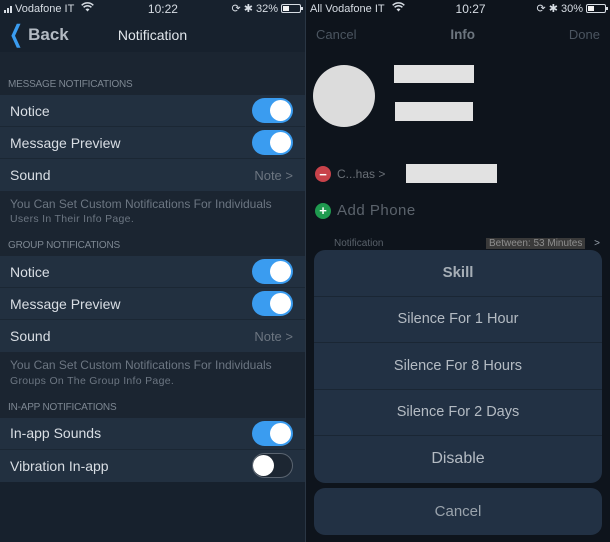 This screenshot has height=542, width=610. What do you see at coordinates (323, 210) in the screenshot?
I see `add-phone-icon: +` at bounding box center [323, 210].